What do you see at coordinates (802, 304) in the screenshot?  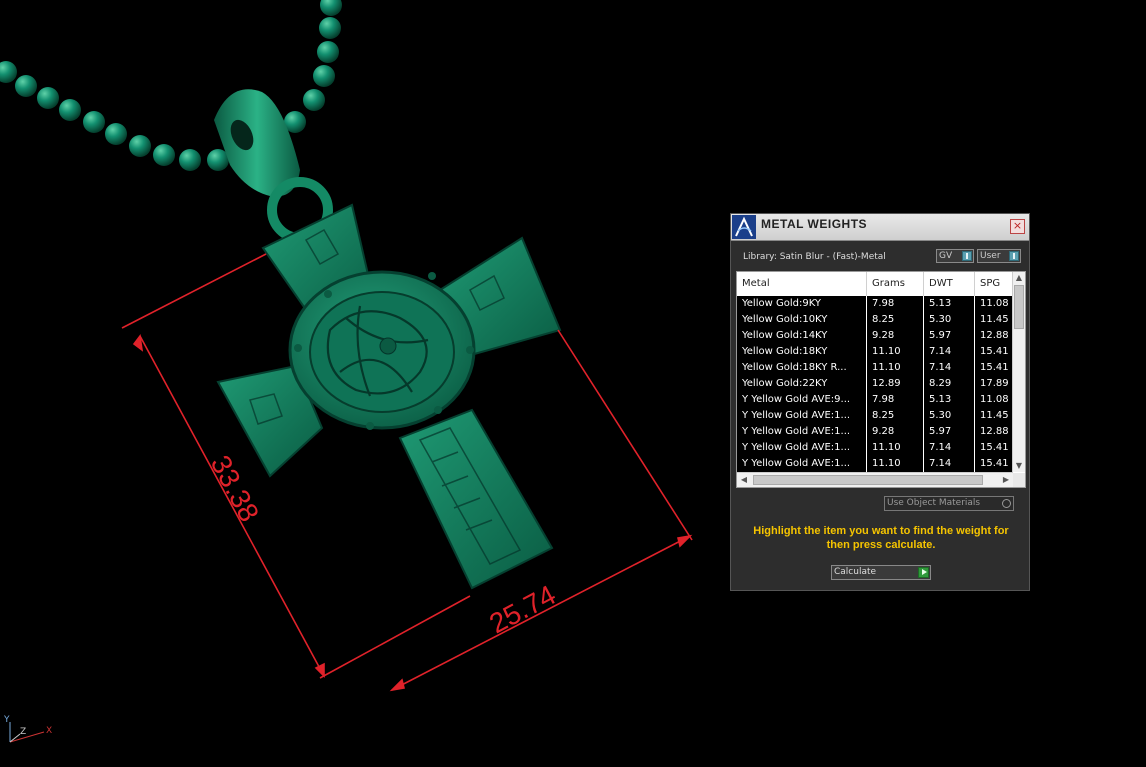 I see `cell-metal: Yellow Gold:9KY` at bounding box center [802, 304].